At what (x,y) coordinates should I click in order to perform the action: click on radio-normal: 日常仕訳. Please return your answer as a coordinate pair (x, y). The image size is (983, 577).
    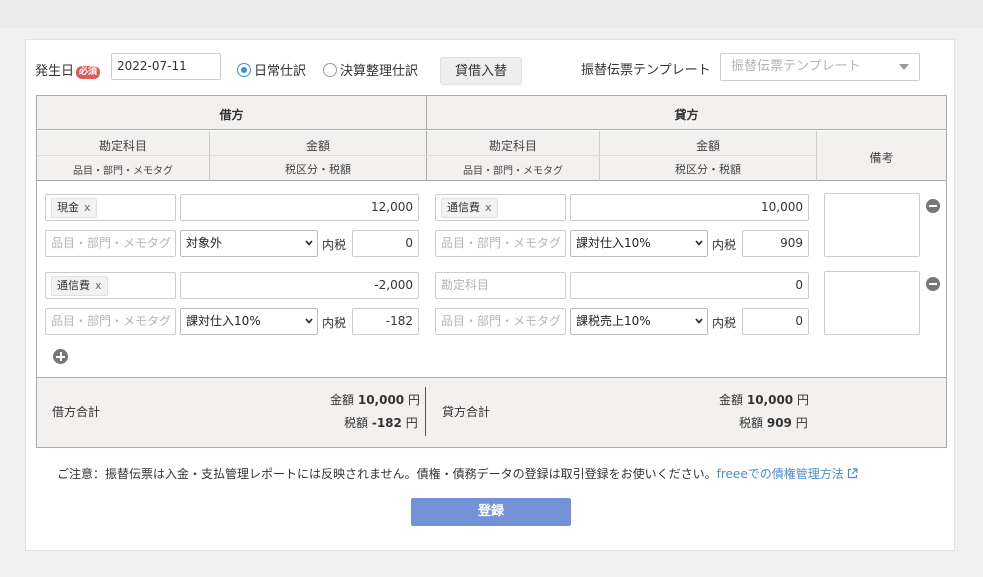
    Looking at the image, I should click on (271, 69).